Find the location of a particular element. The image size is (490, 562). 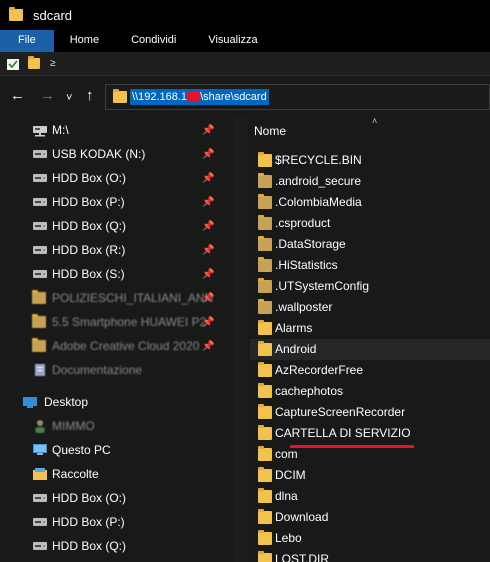

file-name: Lebo is located at coordinates (288, 538).